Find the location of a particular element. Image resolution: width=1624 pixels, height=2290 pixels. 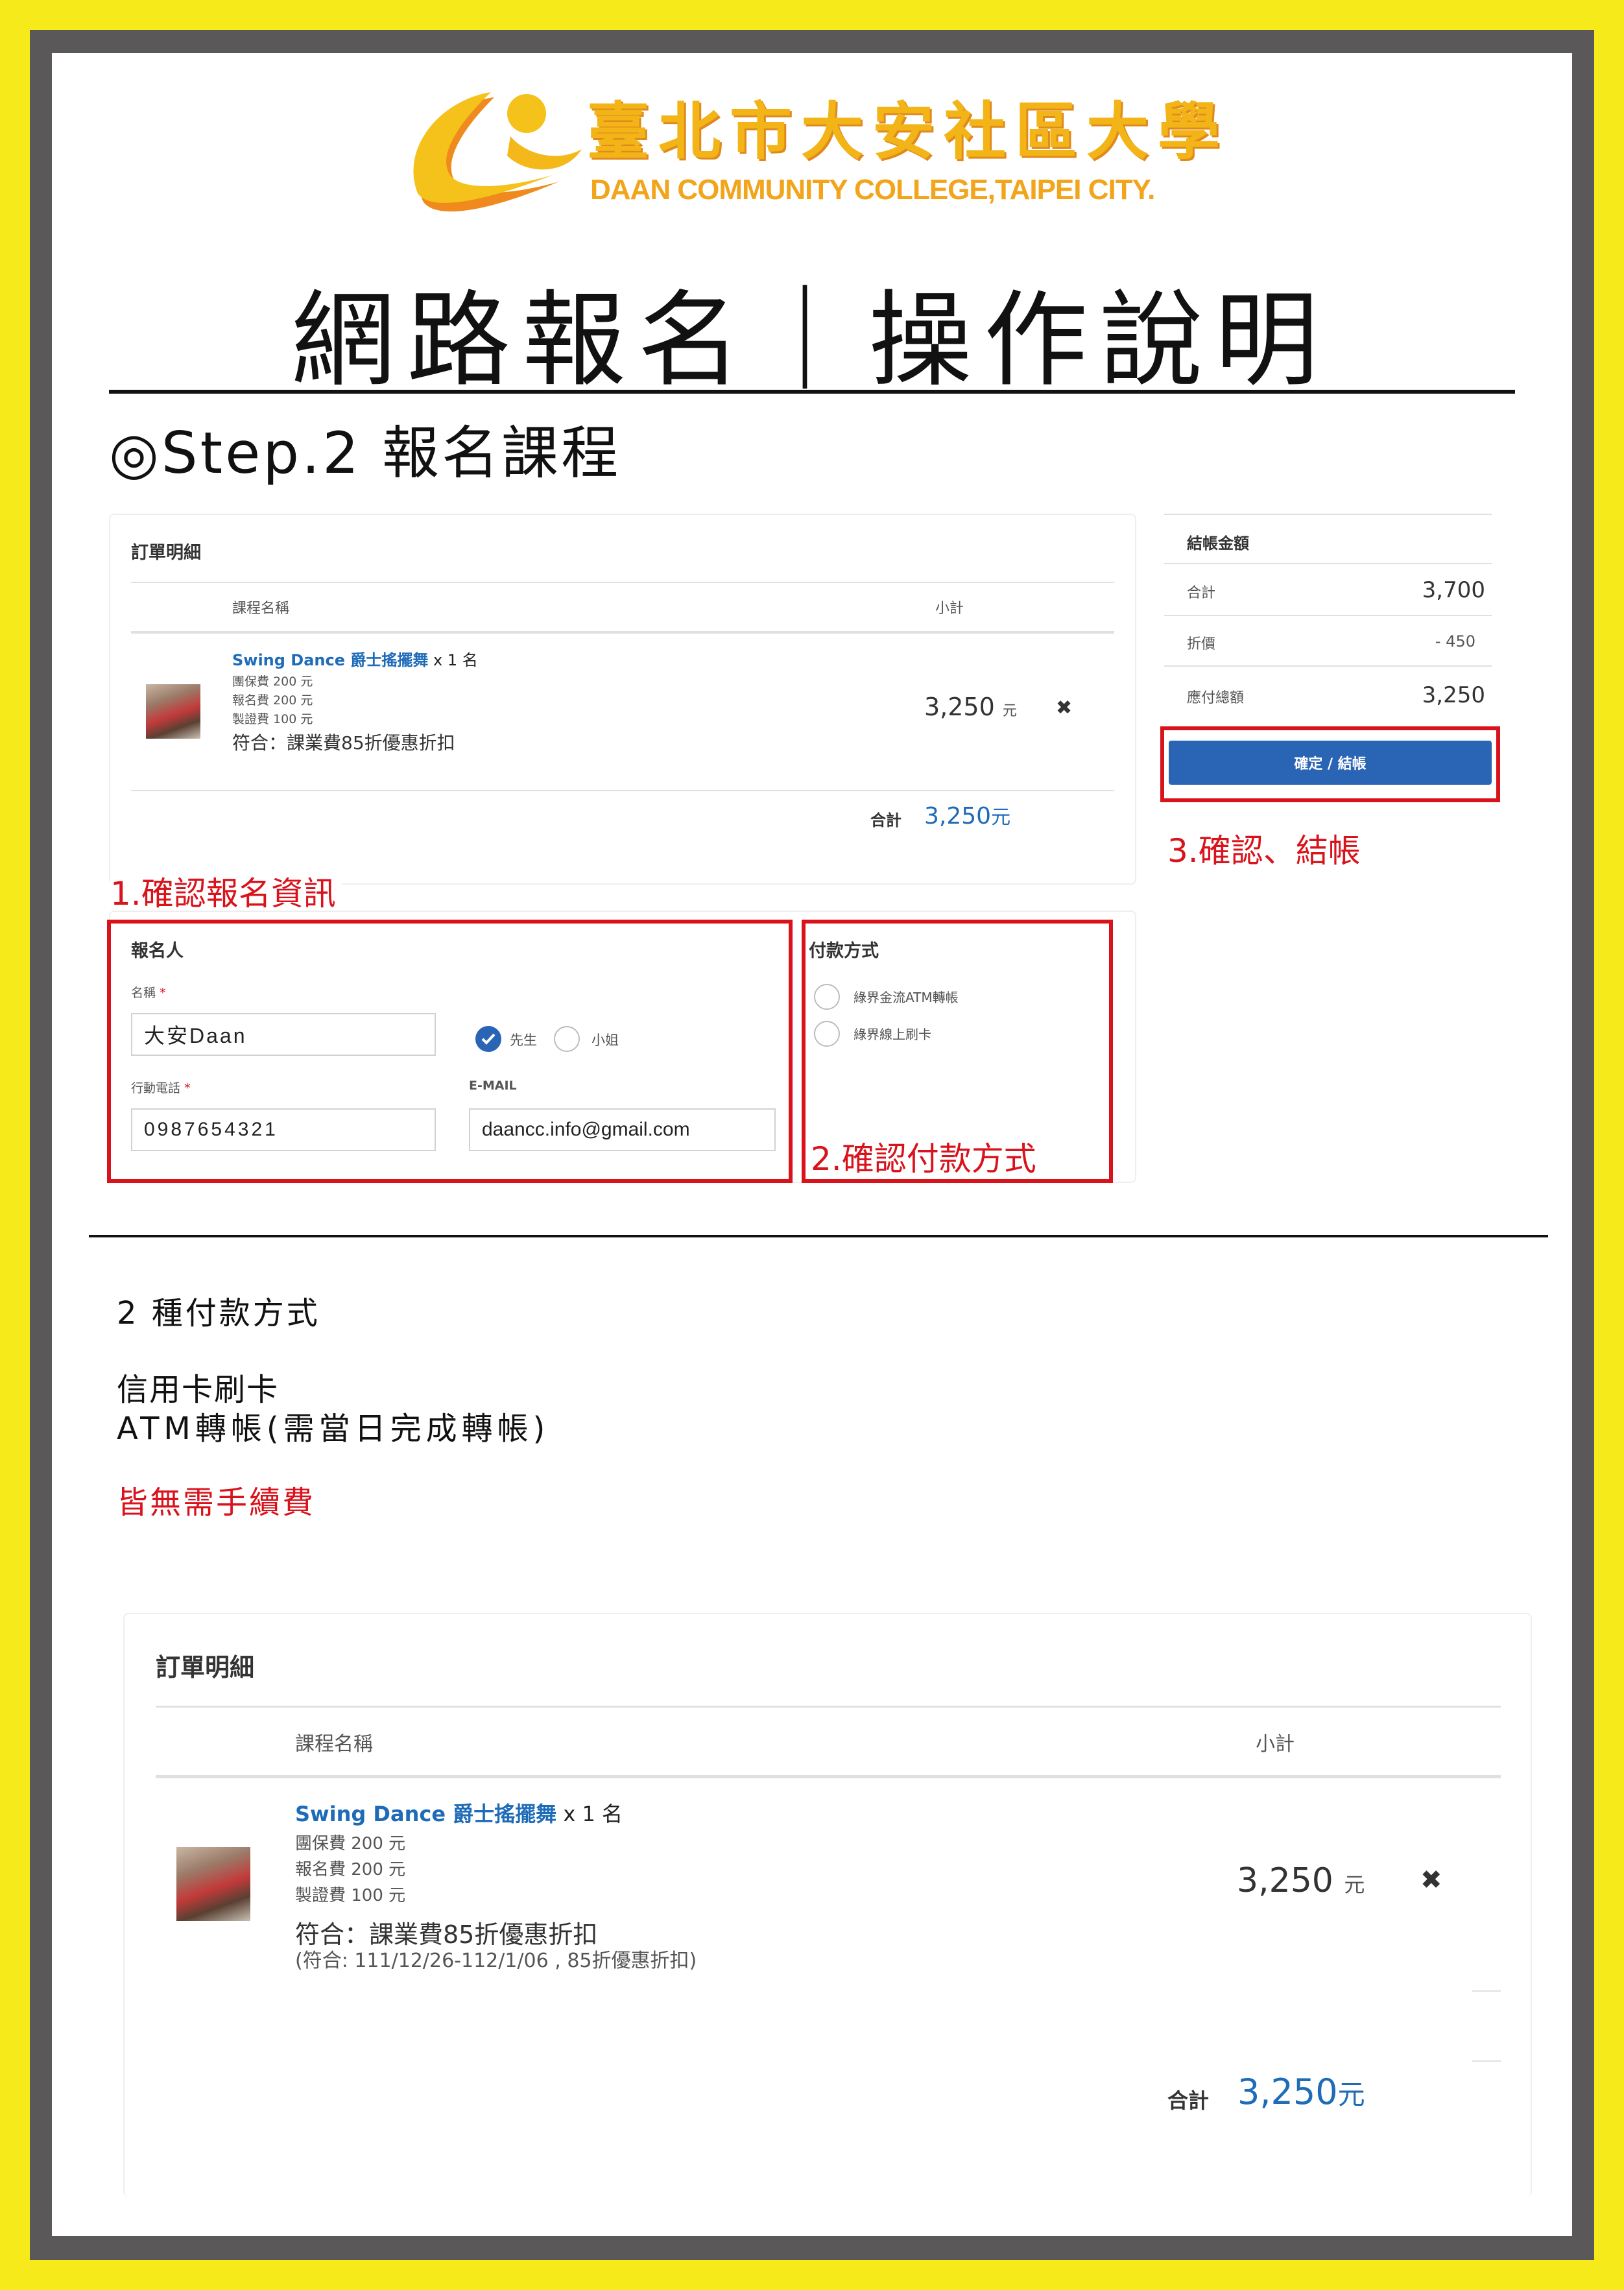

title-divider is located at coordinates (812, 392).